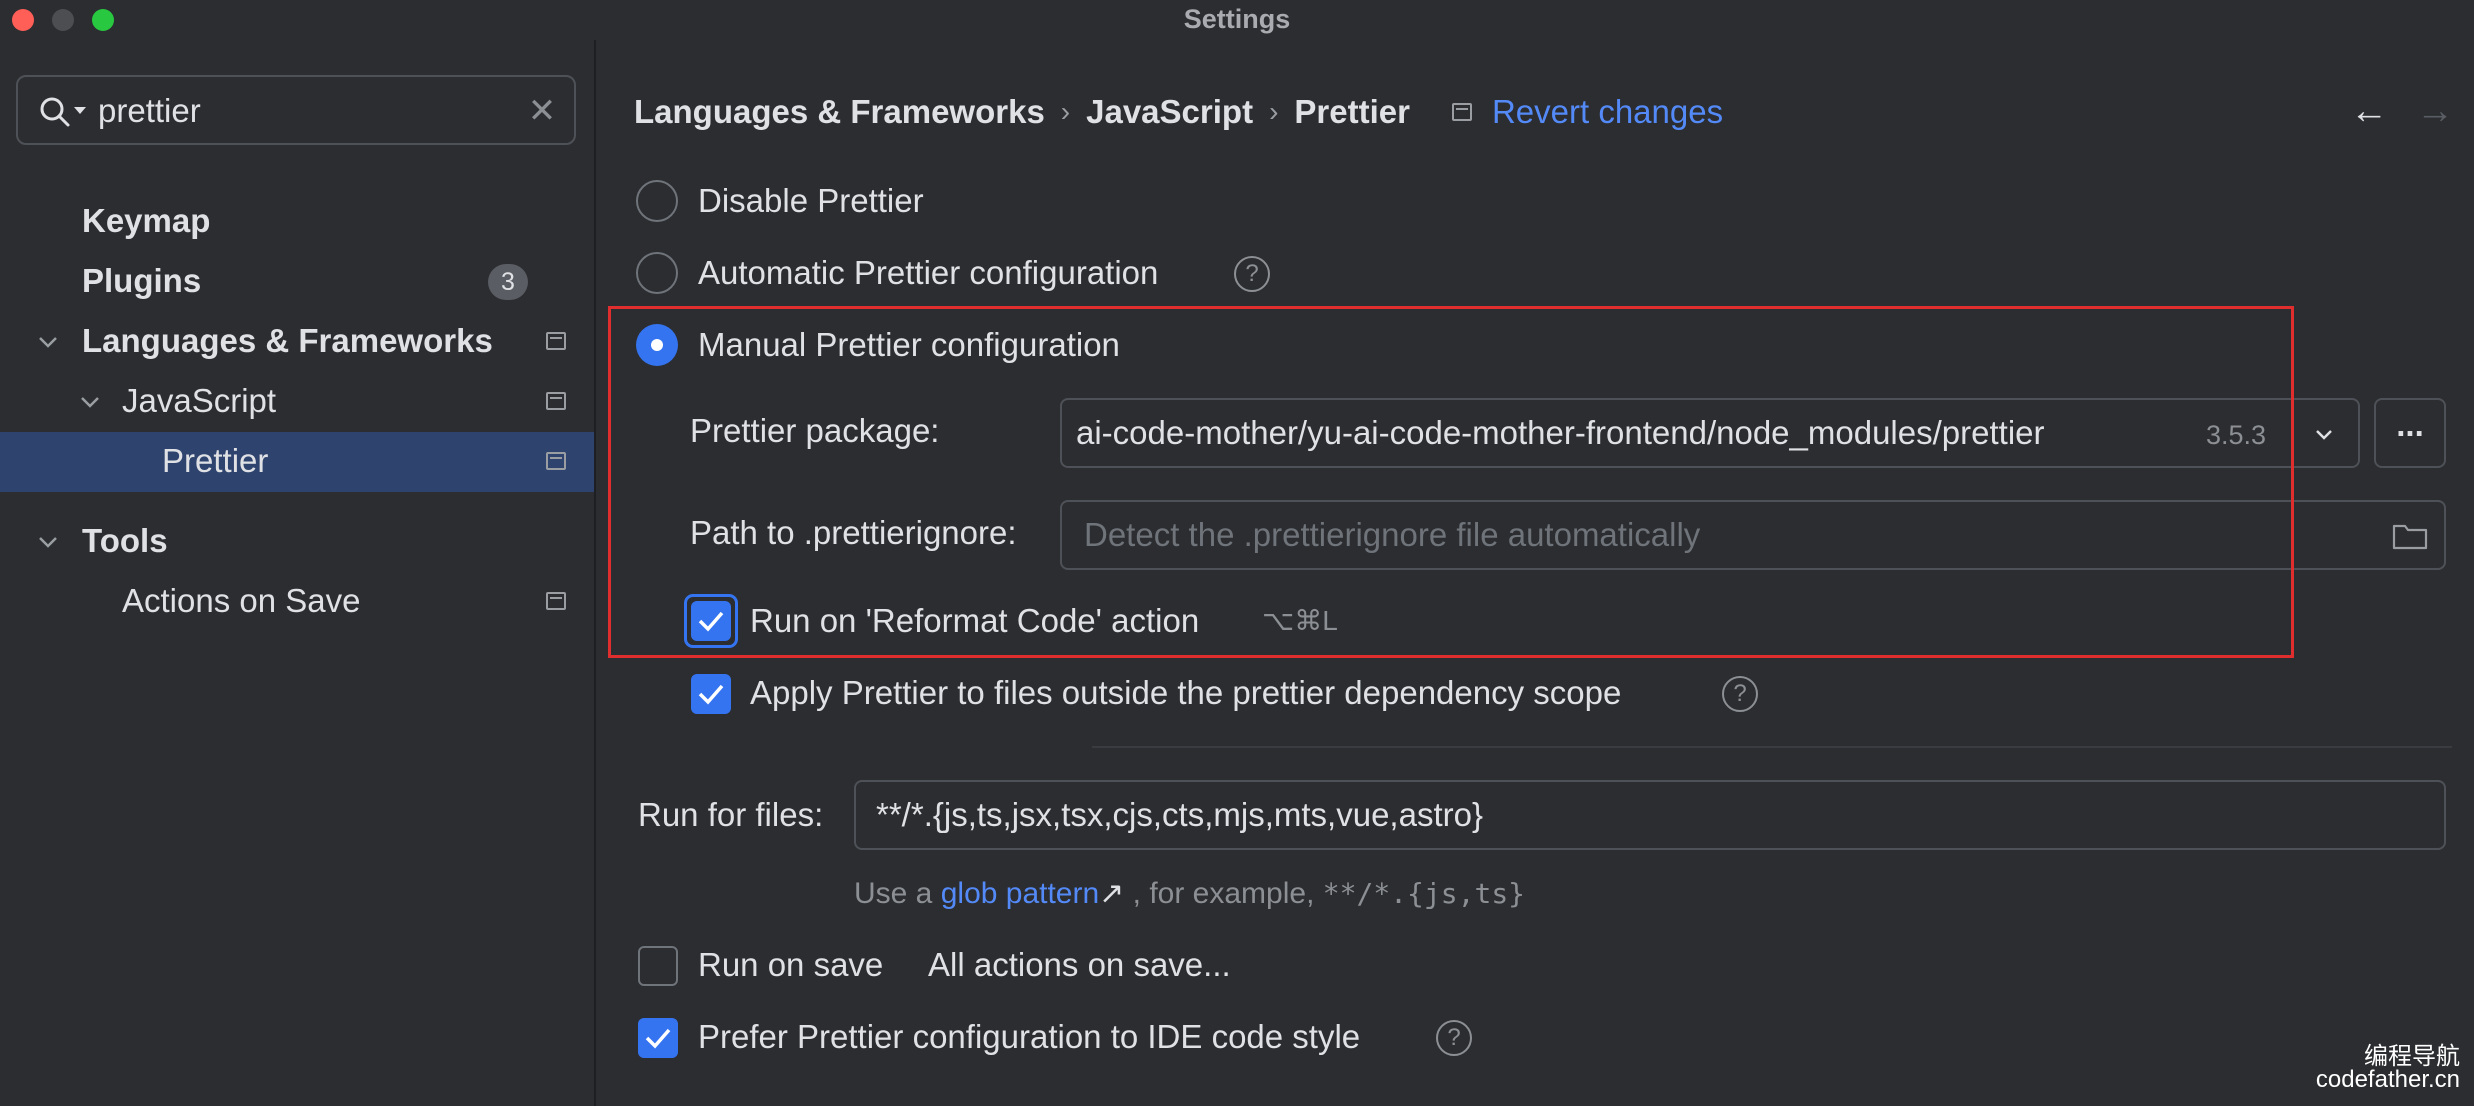  What do you see at coordinates (658, 966) in the screenshot?
I see `run-on-save-checkbox` at bounding box center [658, 966].